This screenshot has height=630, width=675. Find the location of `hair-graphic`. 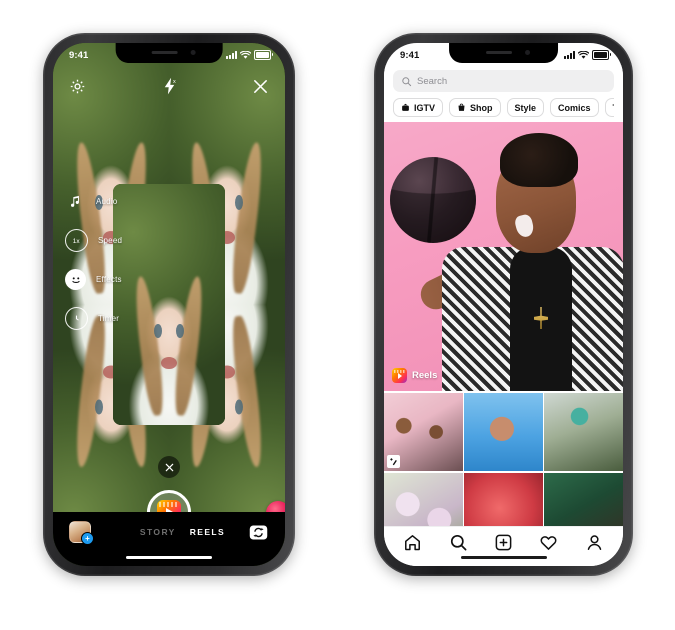

hair-graphic is located at coordinates (539, 160).